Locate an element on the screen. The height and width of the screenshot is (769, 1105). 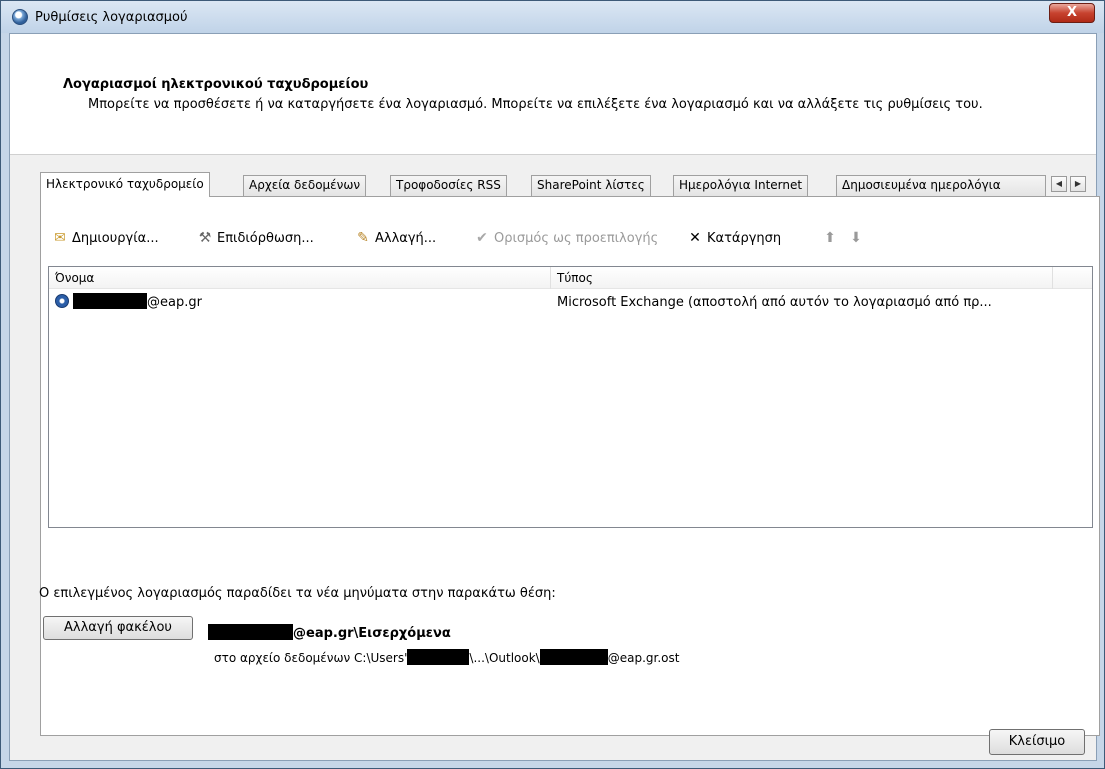
data-file-suffix: @eap.gr.ost is located at coordinates (643, 658).